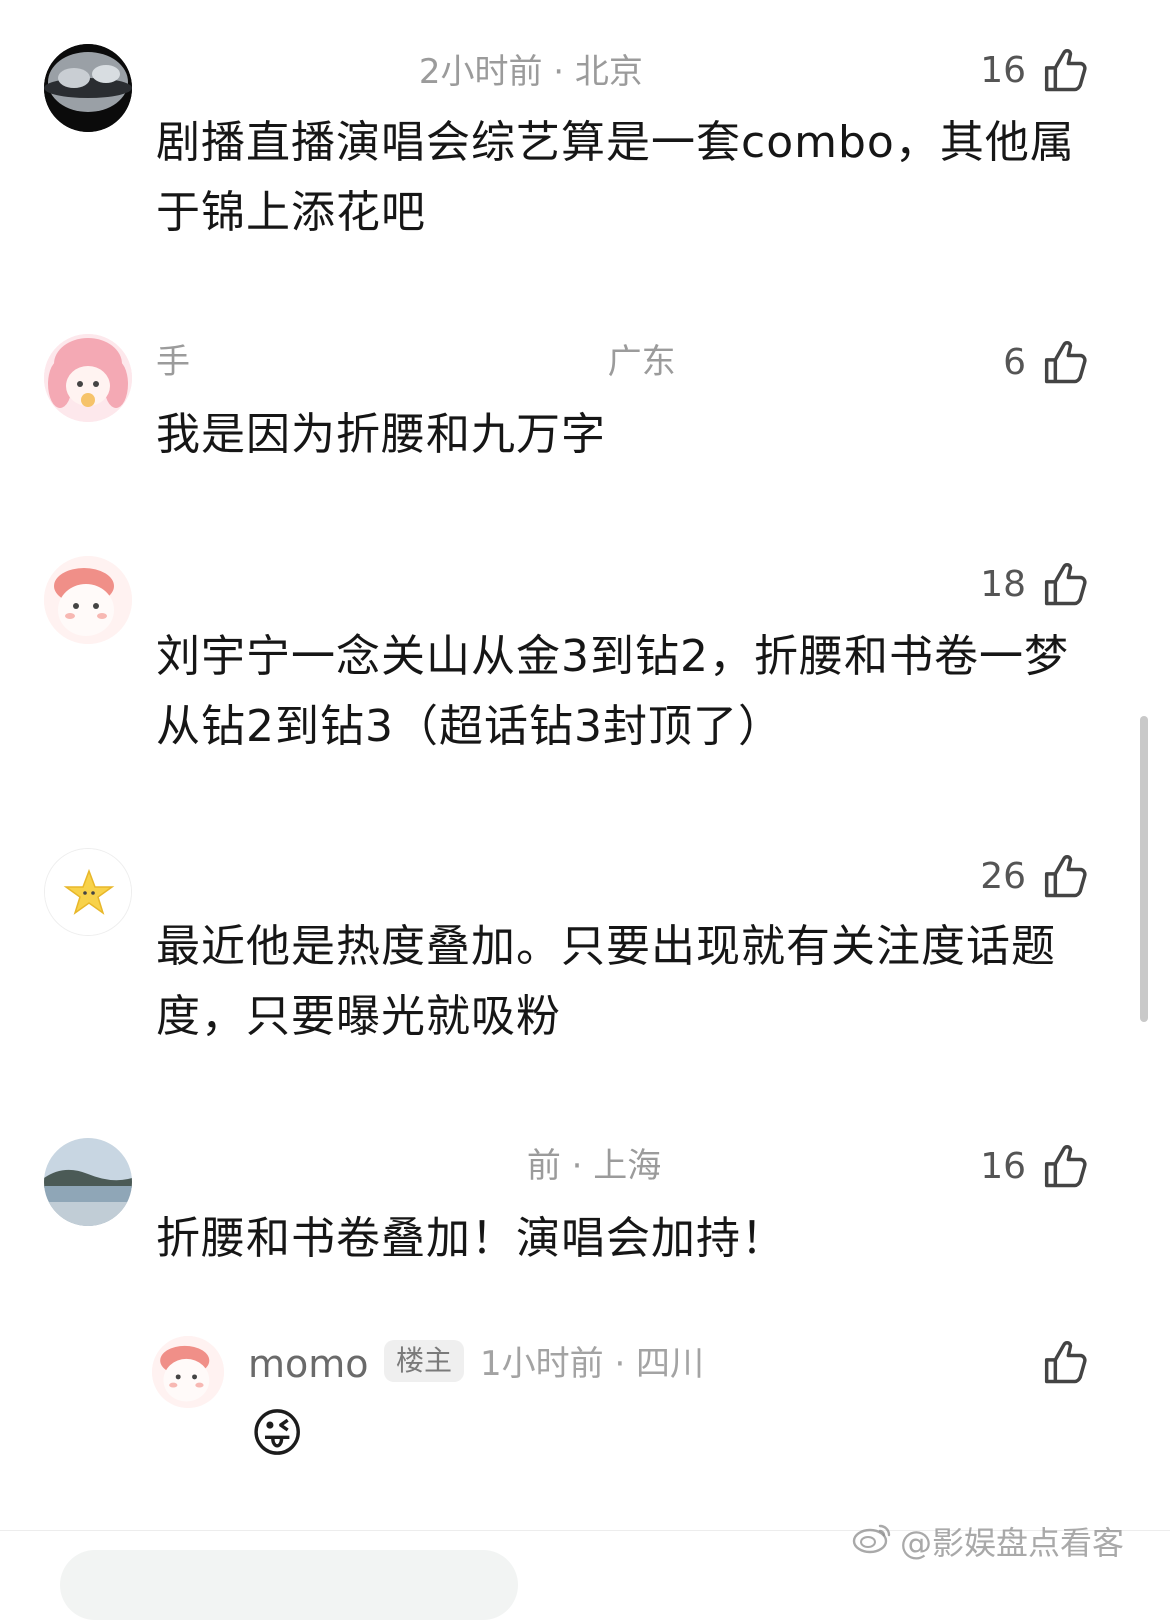 Image resolution: width=1170 pixels, height=1620 pixels. What do you see at coordinates (615, 177) in the screenshot?
I see `comment-text: 剧播直播演唱会综艺算是一套combo，其他属于锦上添花吧` at bounding box center [615, 177].